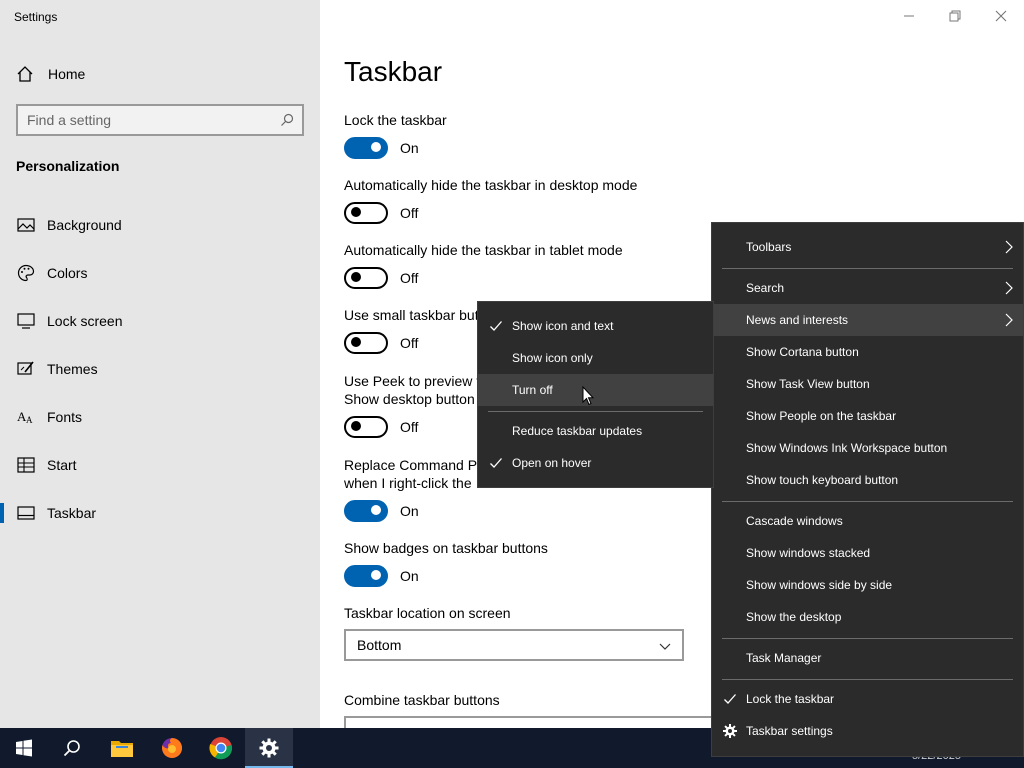  I want to click on submenu-item-reduce-updates: Reduce taskbar updates, so click(595, 431).